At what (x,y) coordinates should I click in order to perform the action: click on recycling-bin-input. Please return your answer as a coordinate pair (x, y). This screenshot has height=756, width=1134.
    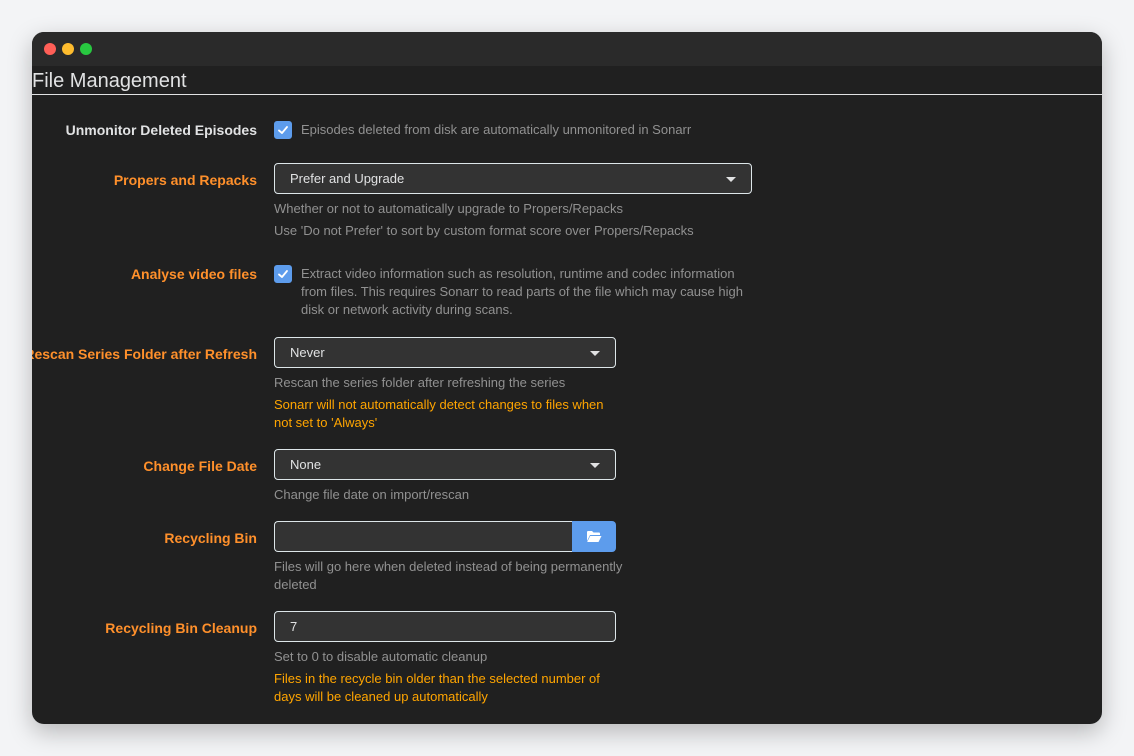
    Looking at the image, I should click on (423, 536).